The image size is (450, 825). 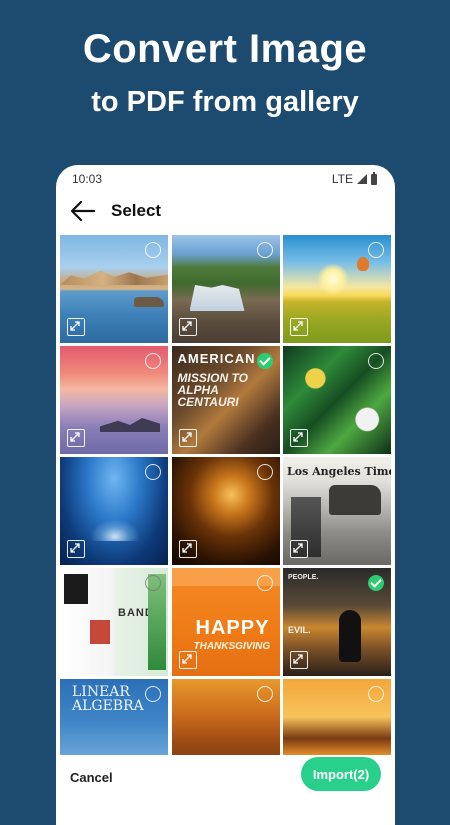 I want to click on bottom-action-bar: Cancel Import(2), so click(x=225, y=780).